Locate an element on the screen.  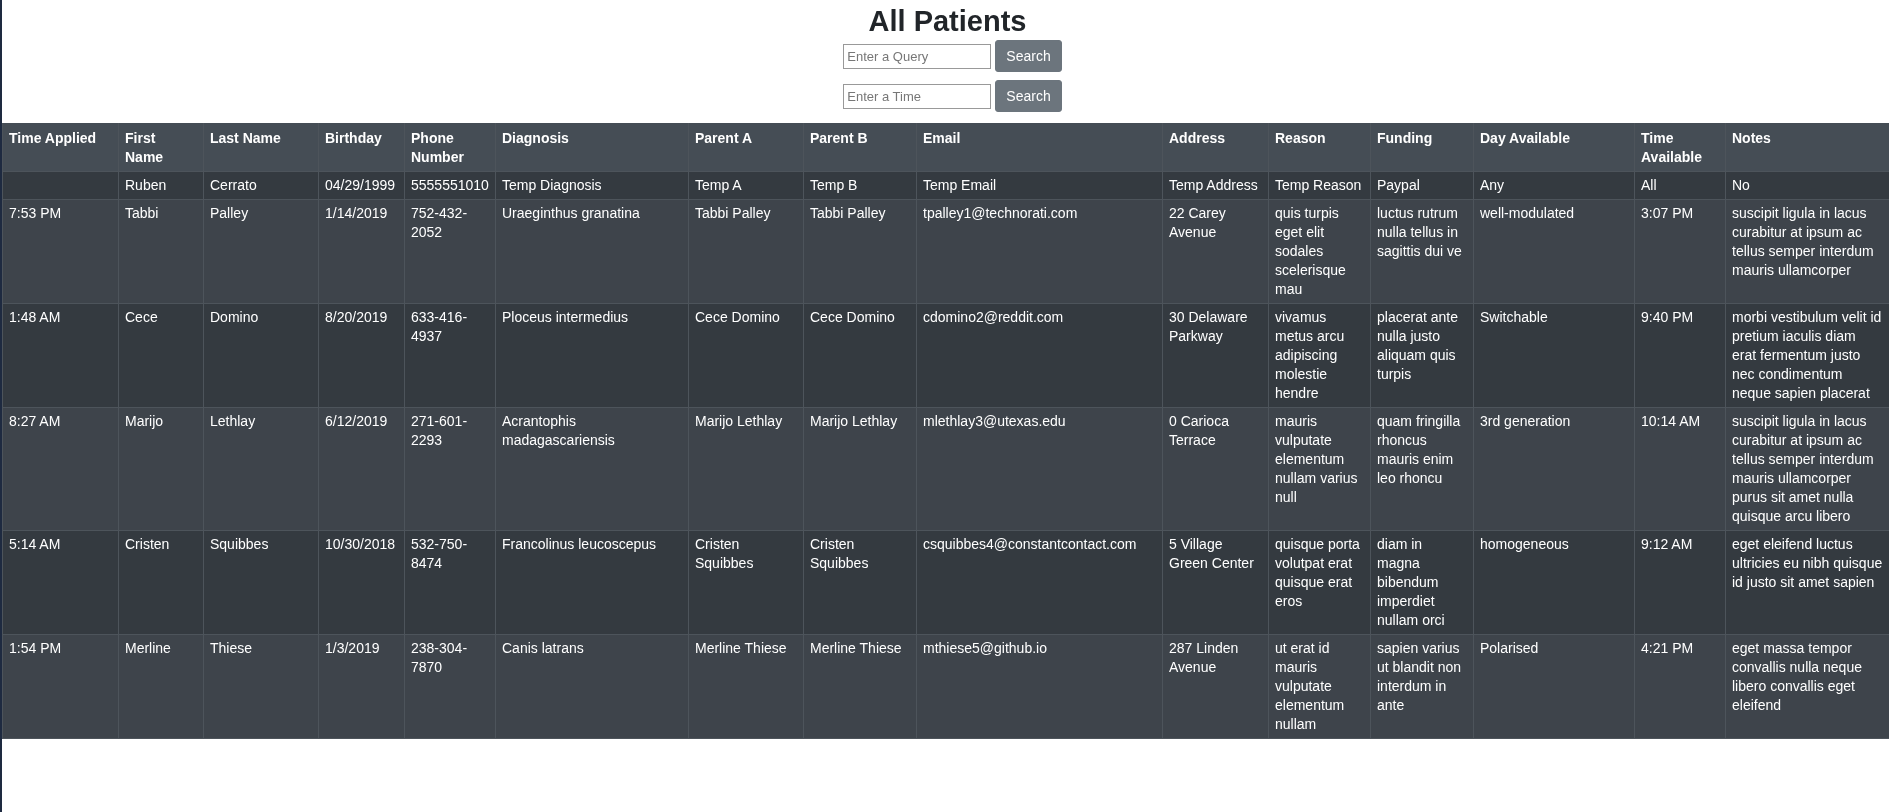
table-cell: mauris vulputate elementum nullam varius null is located at coordinates (1319, 469).